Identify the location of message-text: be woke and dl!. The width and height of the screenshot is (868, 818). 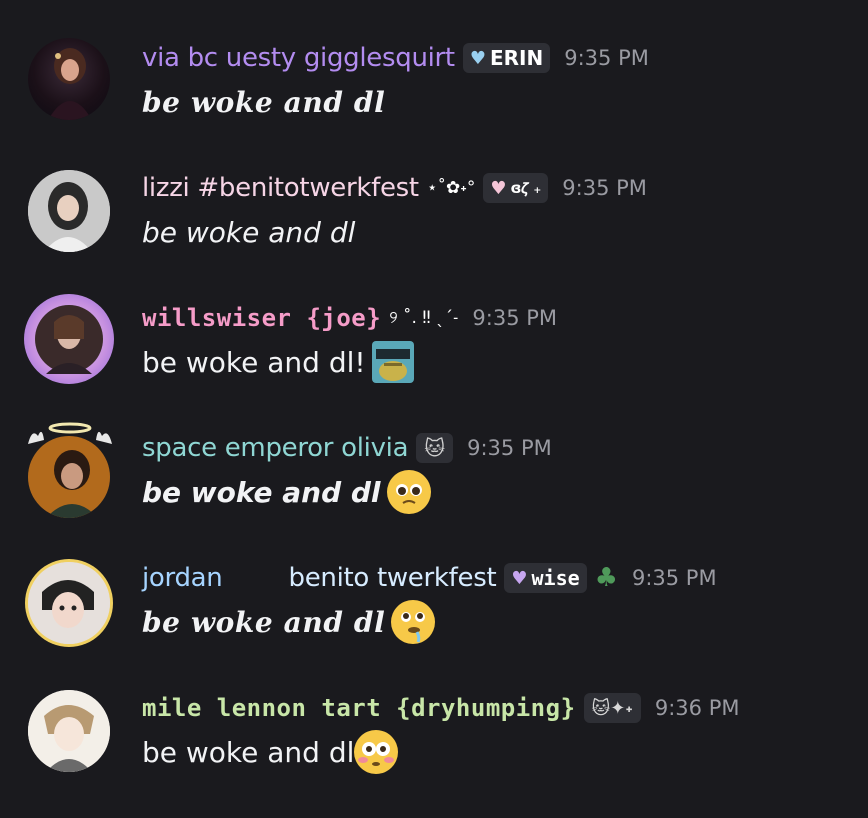
(254, 362).